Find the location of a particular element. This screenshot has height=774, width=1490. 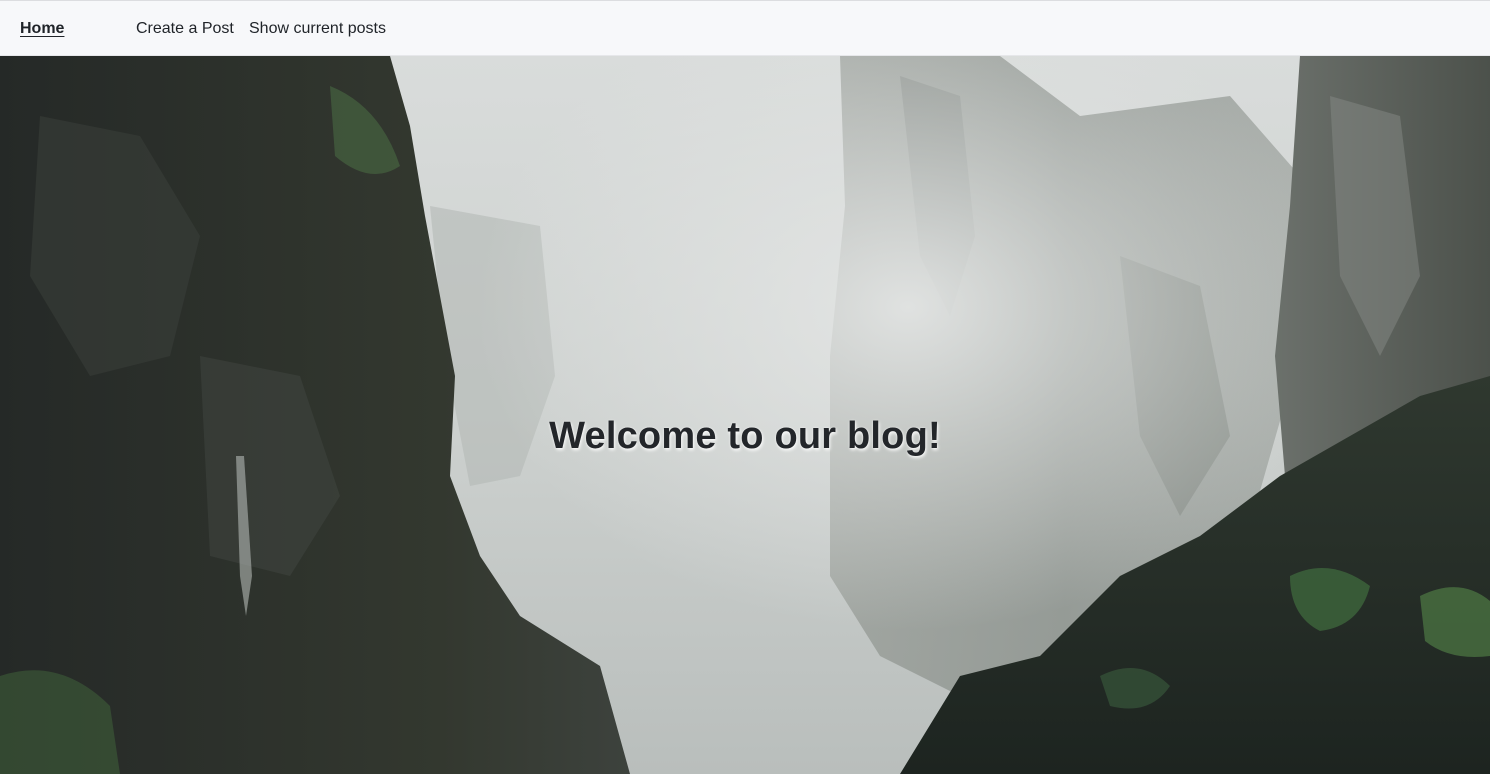

show-posts-link: Show current posts is located at coordinates (317, 29).